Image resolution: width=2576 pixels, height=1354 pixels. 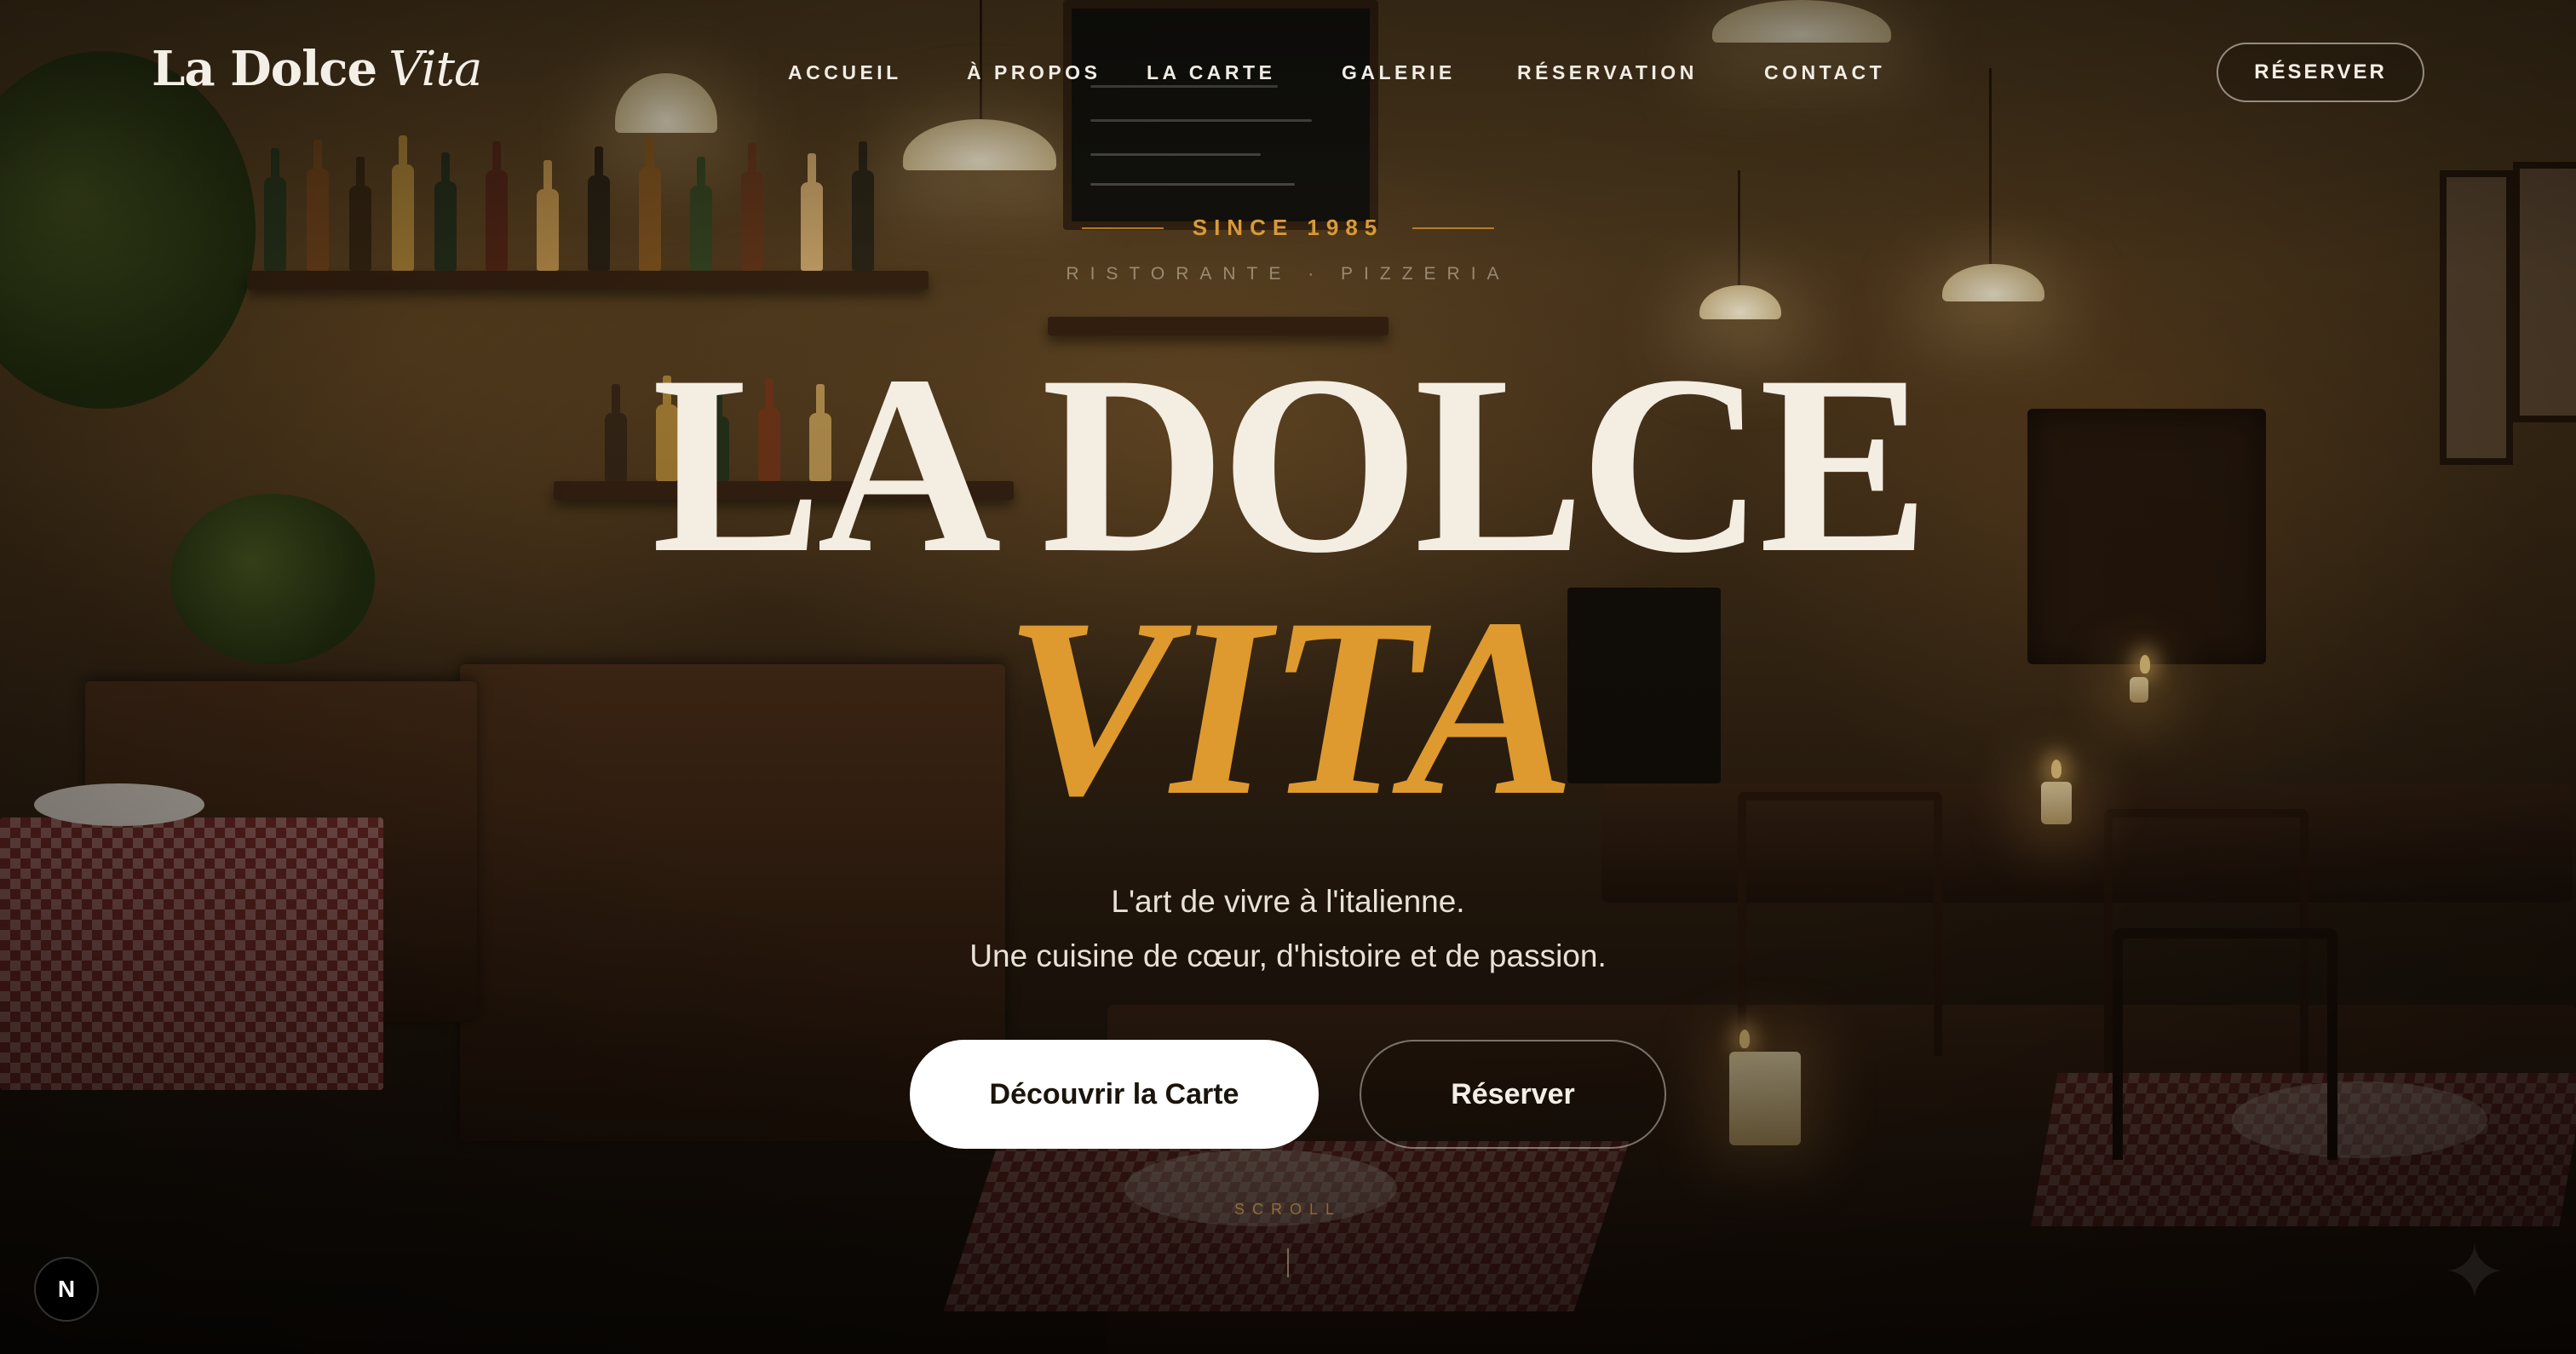 What do you see at coordinates (1288, 1210) in the screenshot?
I see `scroll-indicator-label: SCROLL` at bounding box center [1288, 1210].